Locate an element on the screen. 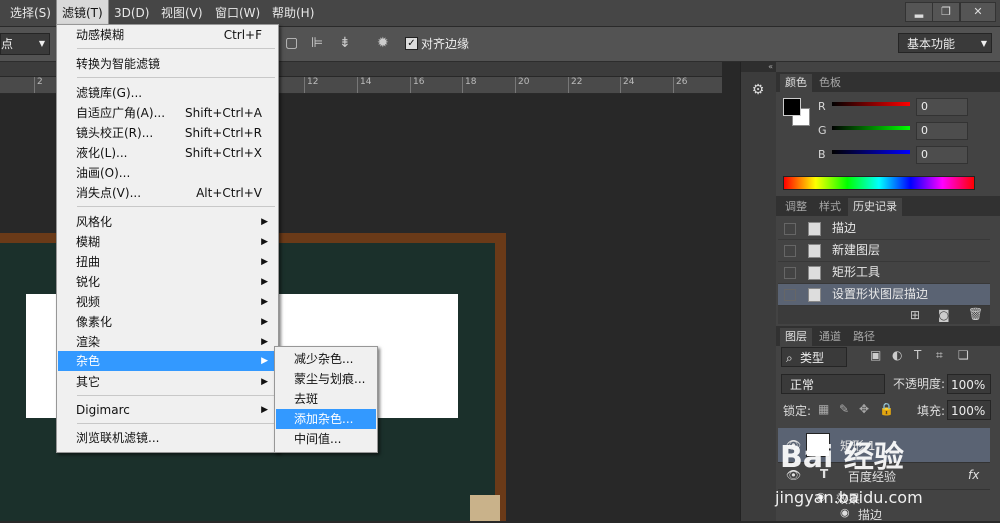 Image resolution: width=1000 pixels, height=523 pixels. menu-item-vanishing-point: 消失点(V)... Alt+Ctrl+V is located at coordinates (176, 193).